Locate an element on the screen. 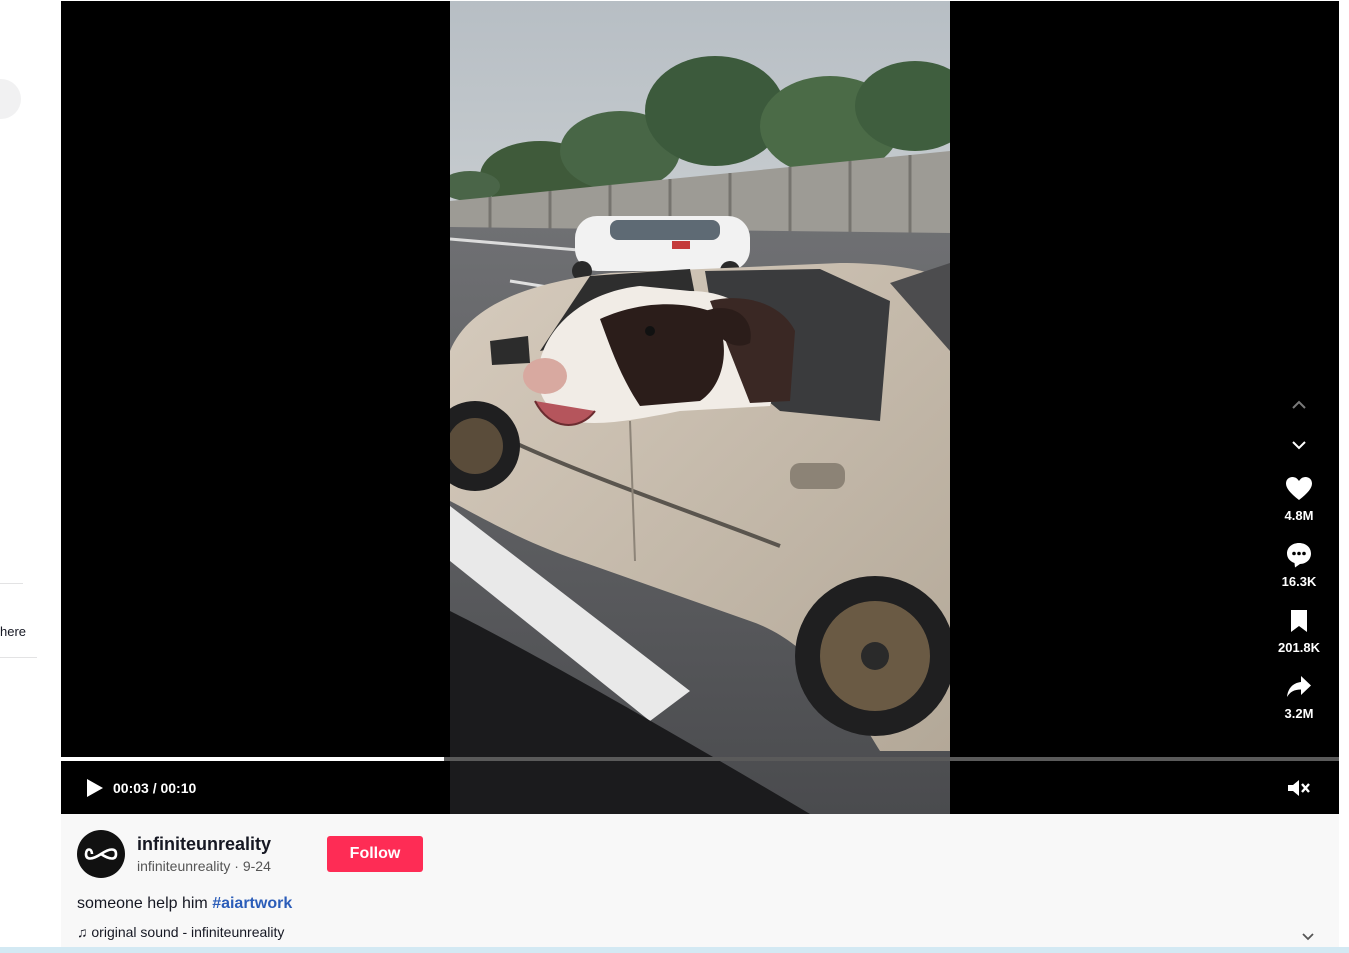 The height and width of the screenshot is (953, 1349). bottom-edge-bar is located at coordinates (674, 950).